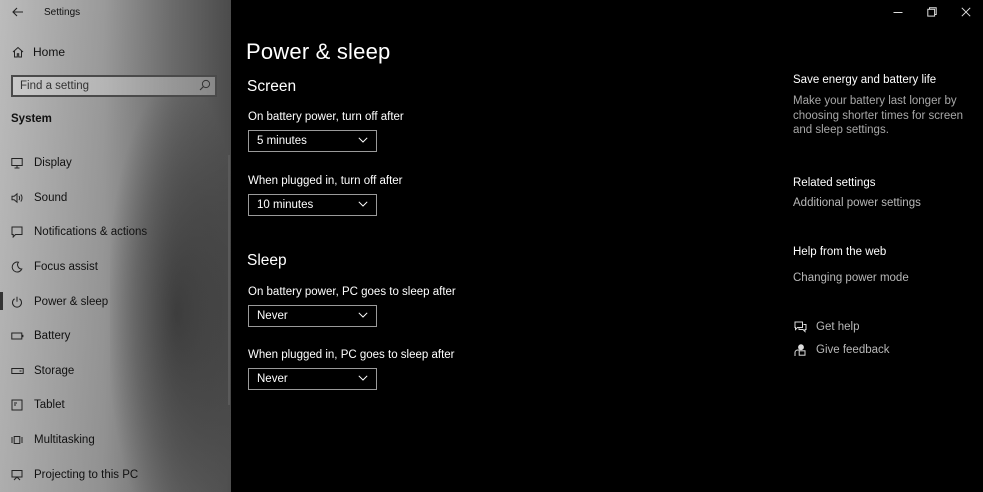  What do you see at coordinates (51, 197) in the screenshot?
I see `sidebar-item-label: Sound` at bounding box center [51, 197].